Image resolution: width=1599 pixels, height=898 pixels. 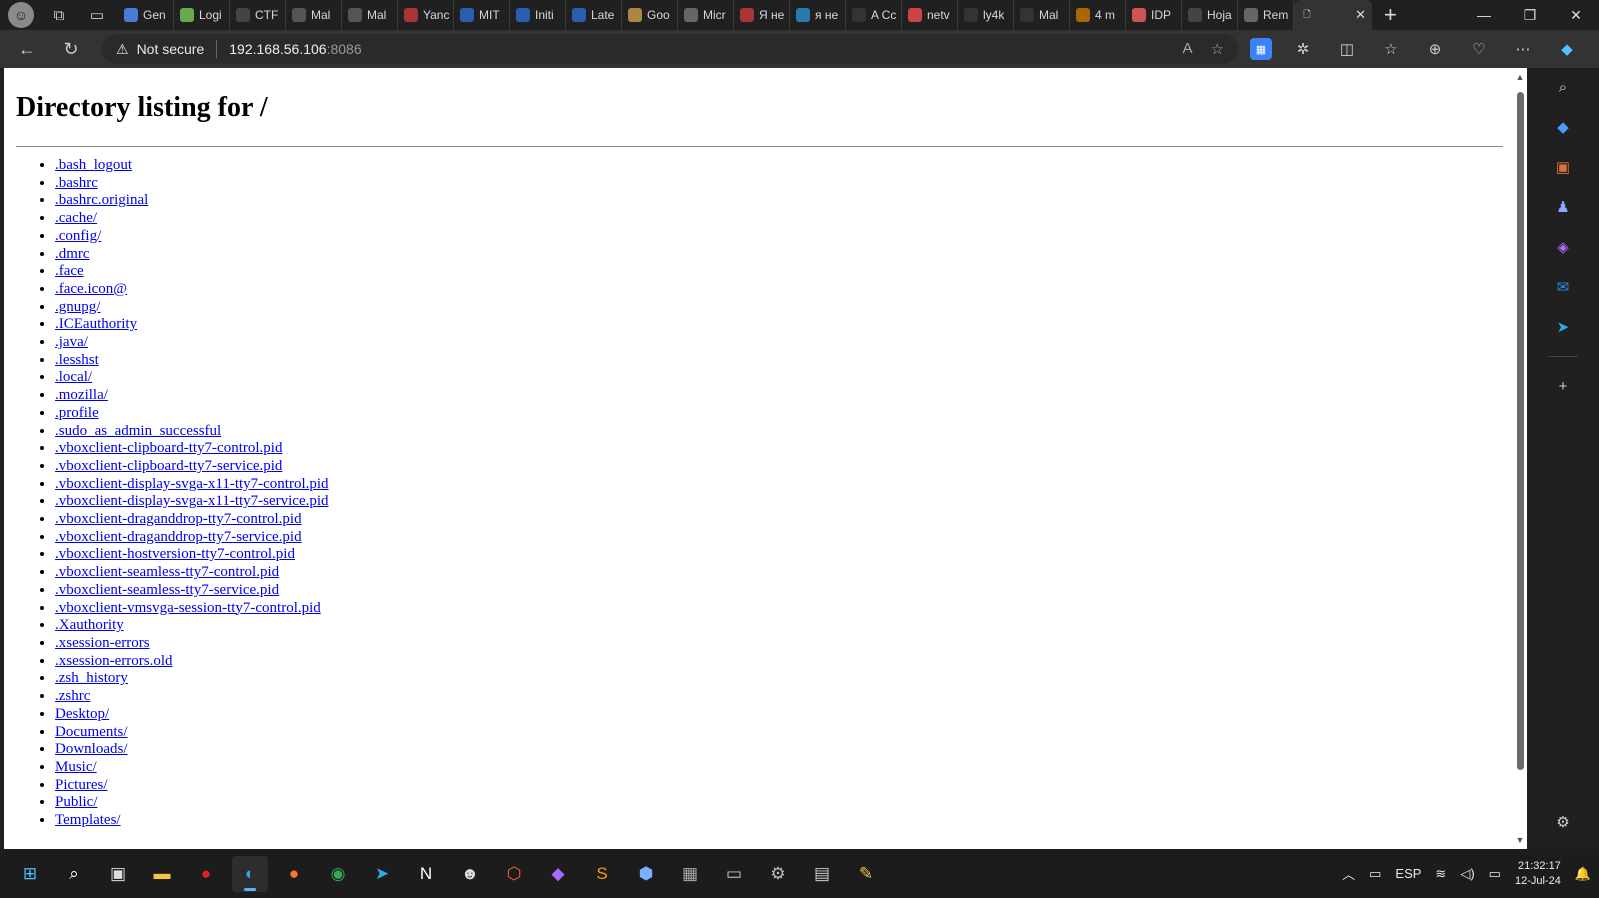 What do you see at coordinates (171, 49) in the screenshot?
I see `security-label: Not secure` at bounding box center [171, 49].